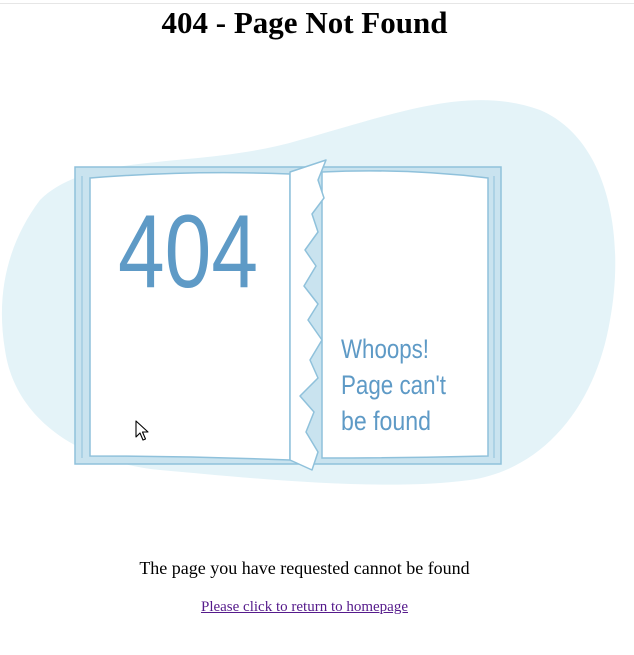  I want to click on top-divider, so click(317, 3).